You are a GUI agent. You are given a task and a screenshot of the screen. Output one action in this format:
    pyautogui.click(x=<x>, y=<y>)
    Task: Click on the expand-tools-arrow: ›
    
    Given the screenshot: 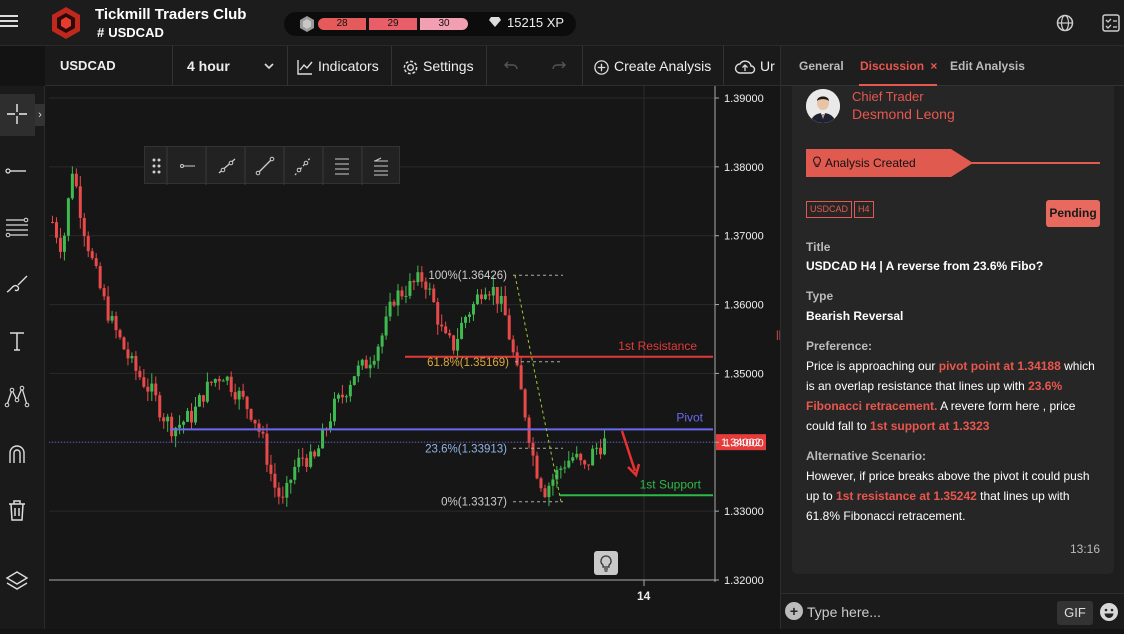 What is the action you would take?
    pyautogui.click(x=40, y=115)
    